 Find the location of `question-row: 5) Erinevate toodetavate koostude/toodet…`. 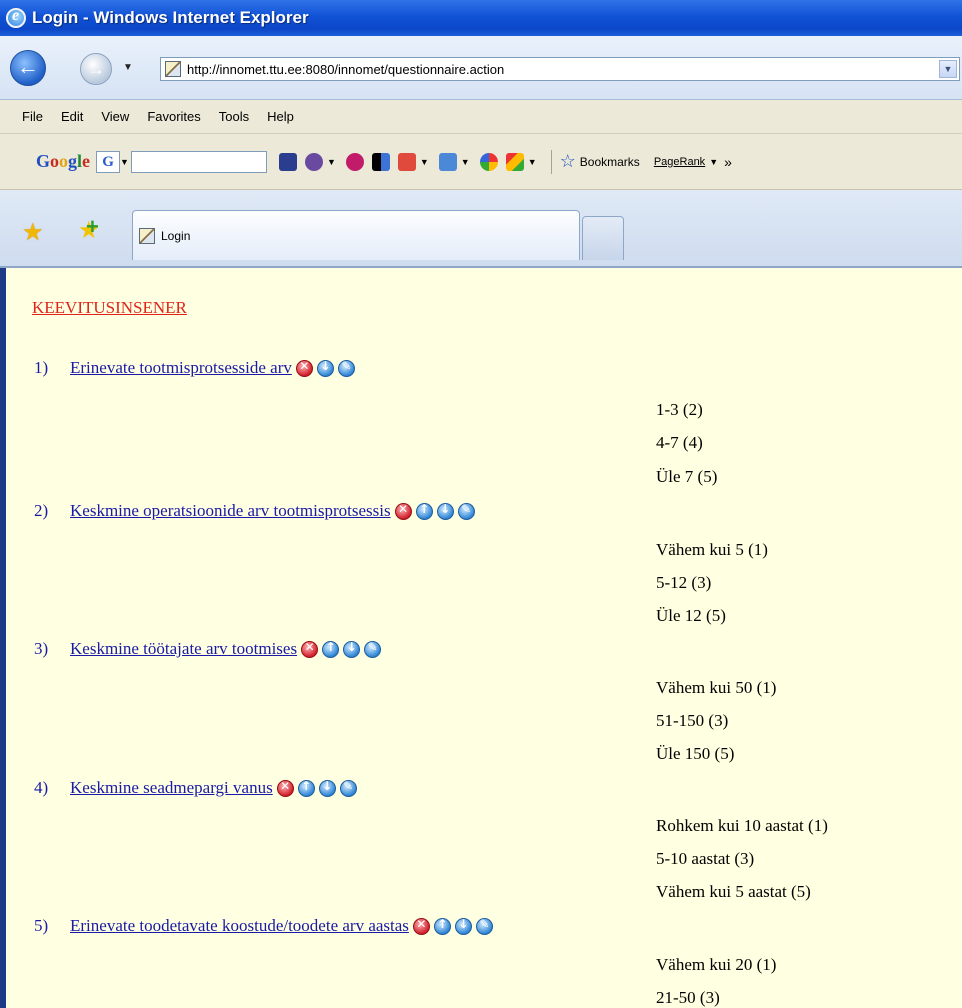

question-row: 5) Erinevate toodetavate koostude/toodet… is located at coordinates (263, 926).